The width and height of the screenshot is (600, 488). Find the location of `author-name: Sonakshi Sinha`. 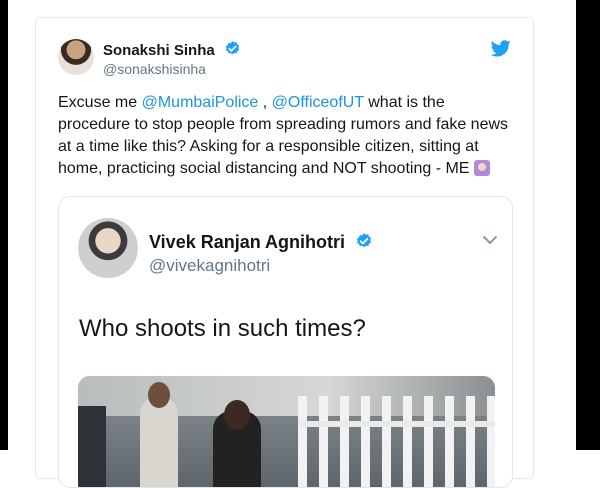

author-name: Sonakshi Sinha is located at coordinates (159, 50).